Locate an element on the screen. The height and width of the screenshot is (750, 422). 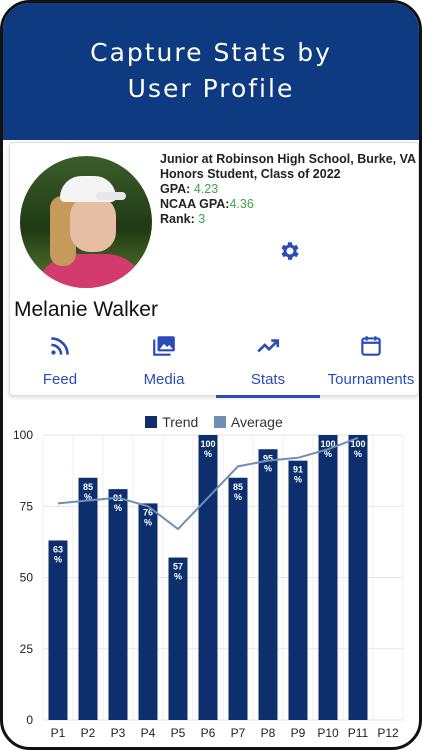
x-tick-label: P6 is located at coordinates (208, 733).